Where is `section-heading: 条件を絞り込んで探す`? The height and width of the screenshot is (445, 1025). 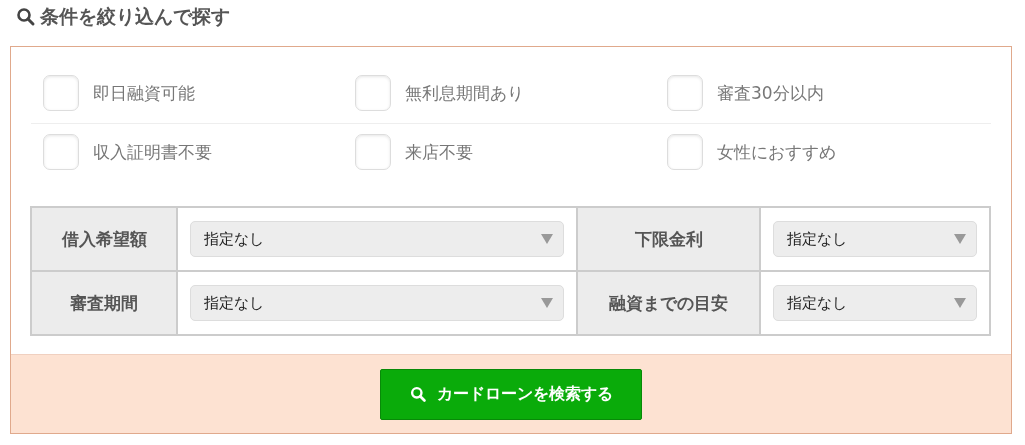 section-heading: 条件を絞り込んで探す is located at coordinates (135, 16).